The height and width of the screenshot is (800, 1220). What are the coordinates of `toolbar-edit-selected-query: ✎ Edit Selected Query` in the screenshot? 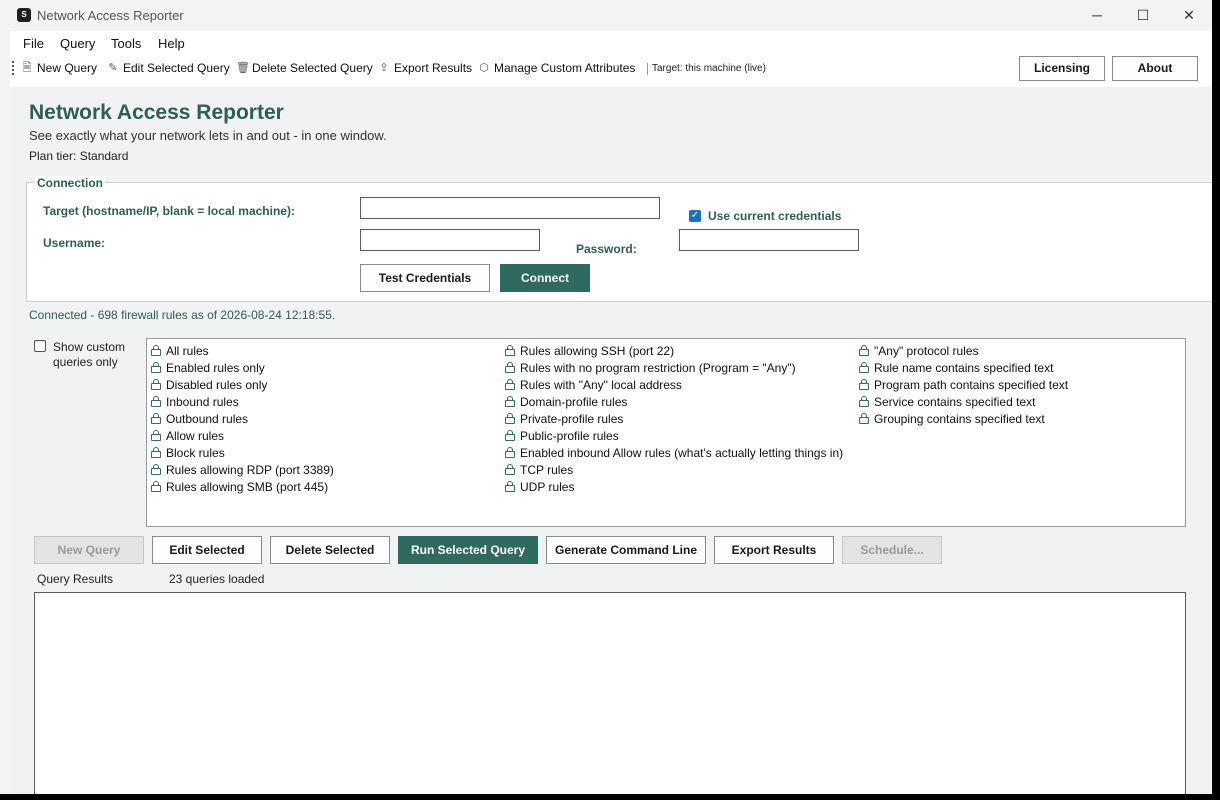 It's located at (168, 68).